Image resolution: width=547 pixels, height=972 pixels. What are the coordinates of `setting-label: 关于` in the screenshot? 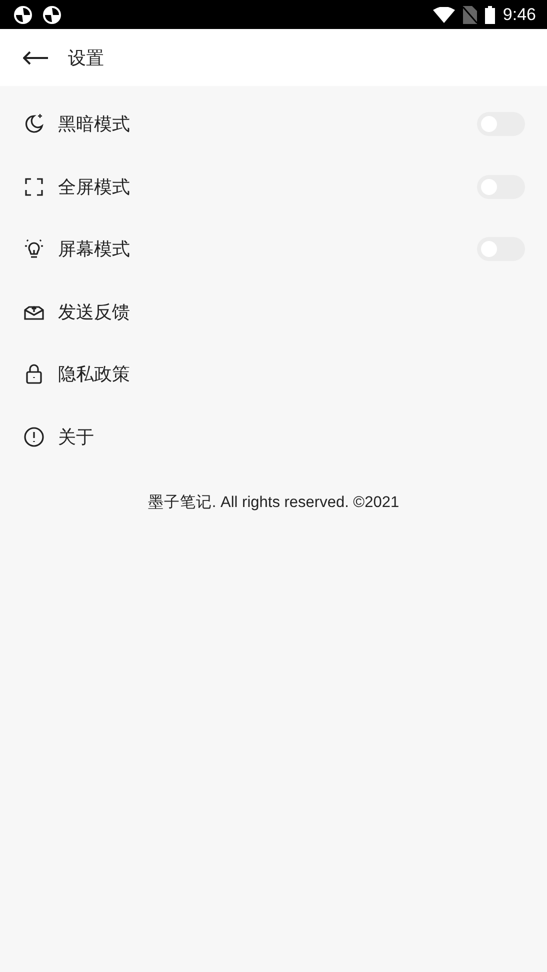 It's located at (291, 436).